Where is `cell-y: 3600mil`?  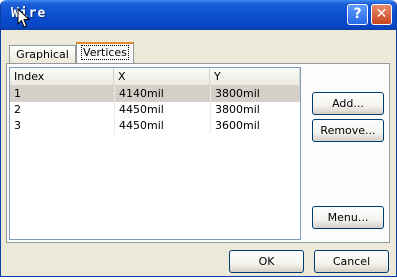
cell-y: 3600mil is located at coordinates (255, 126).